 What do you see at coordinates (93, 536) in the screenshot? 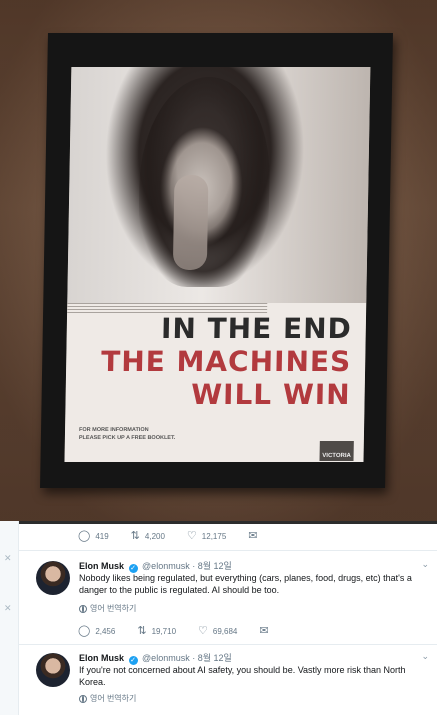
I see `reply-button: ◯ 419` at bounding box center [93, 536].